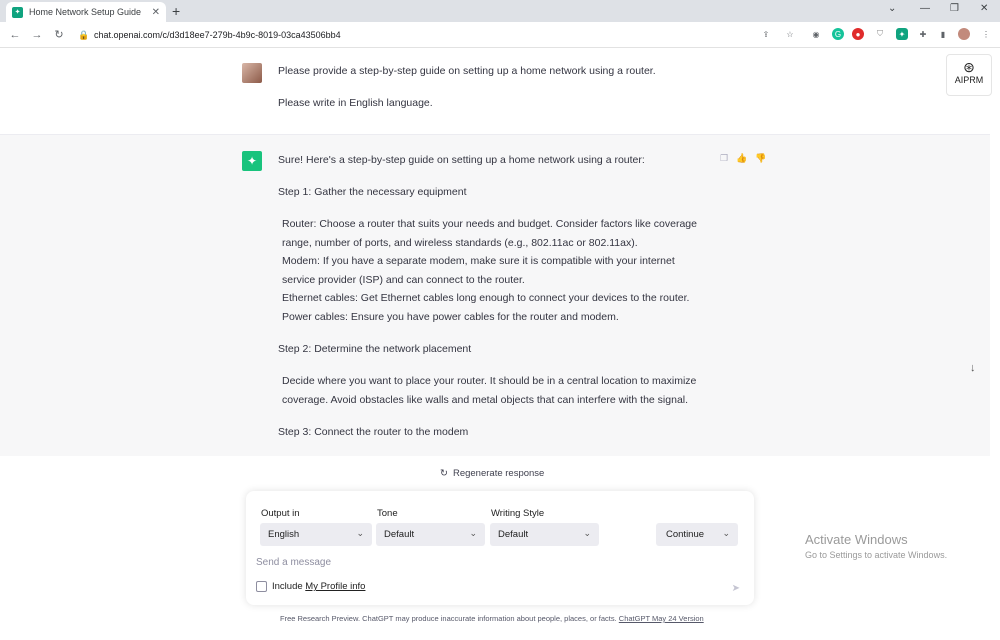  What do you see at coordinates (858, 34) in the screenshot?
I see `red-extension-icon: ●` at bounding box center [858, 34].